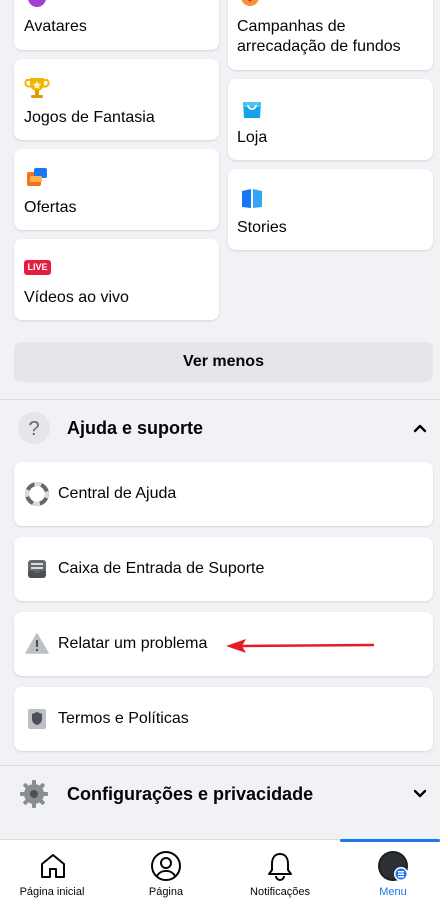  I want to click on lifebuoy-icon, so click(37, 494).